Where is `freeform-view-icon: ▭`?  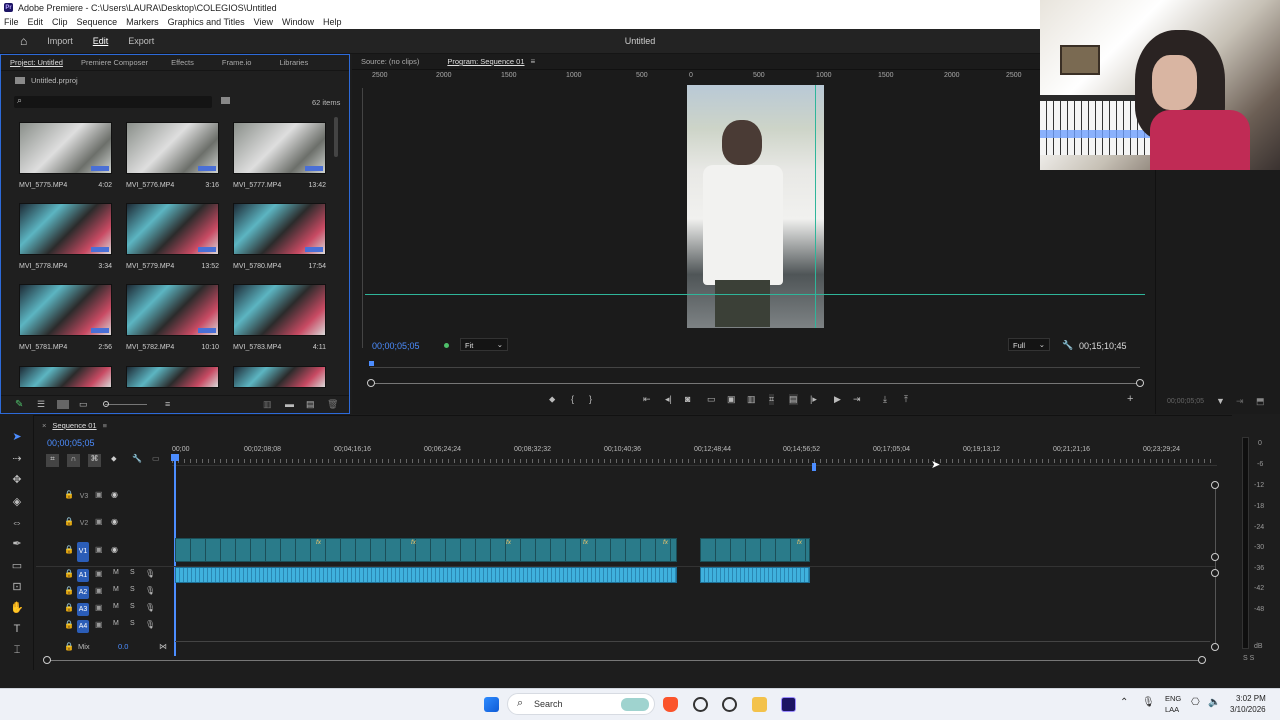
freeform-view-icon: ▭ is located at coordinates (83, 404).